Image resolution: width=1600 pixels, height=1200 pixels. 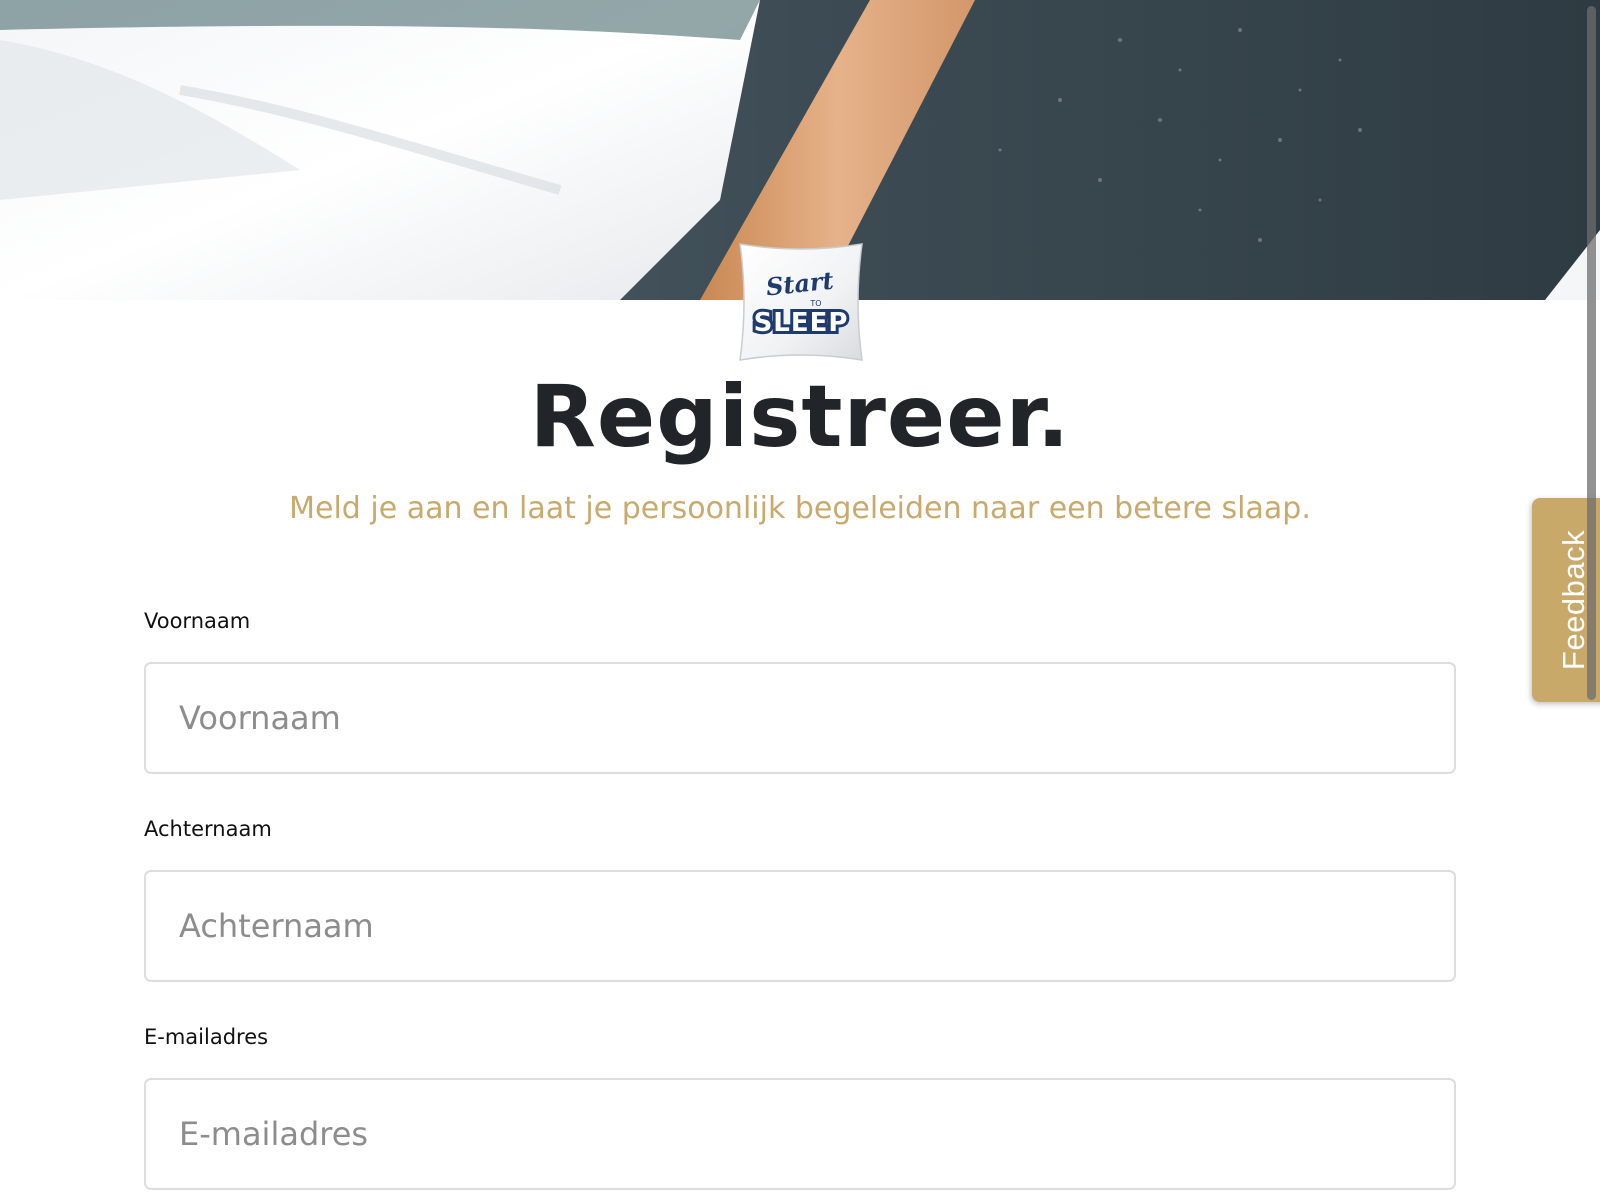 What do you see at coordinates (815, 303) in the screenshot?
I see `logo-to-text: TO` at bounding box center [815, 303].